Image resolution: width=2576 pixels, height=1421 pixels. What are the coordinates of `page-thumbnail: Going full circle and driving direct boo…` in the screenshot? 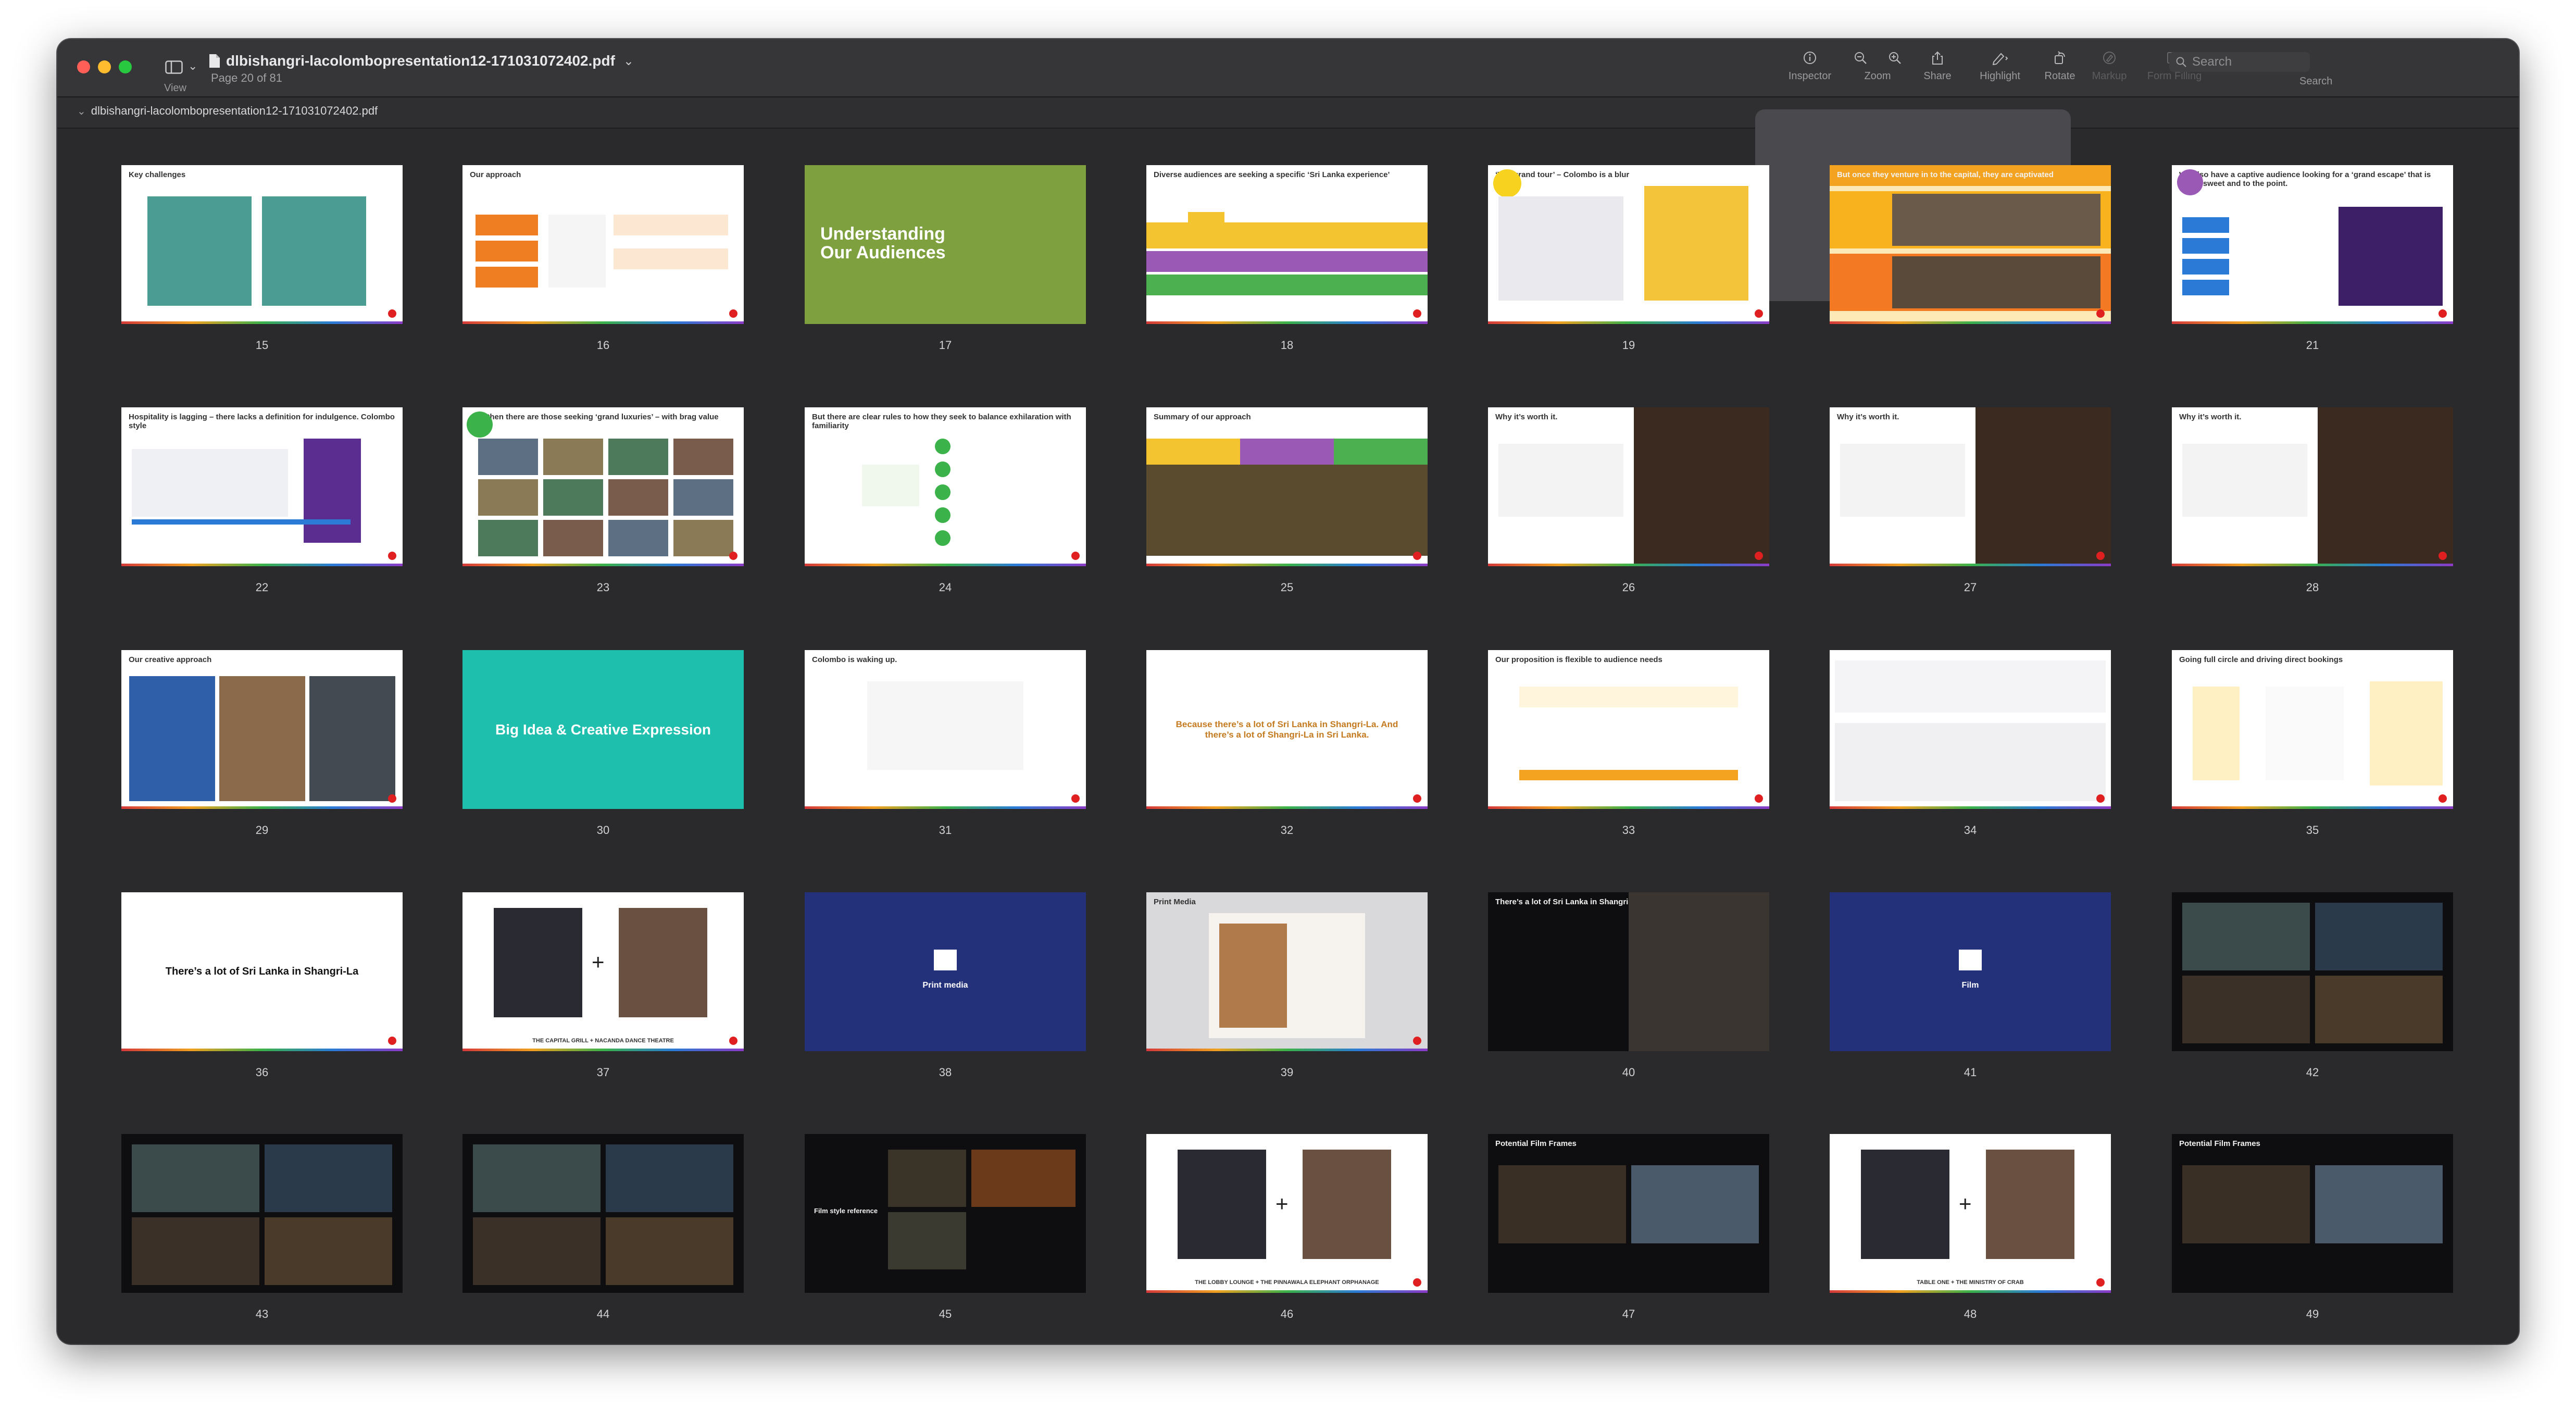 It's located at (2312, 729).